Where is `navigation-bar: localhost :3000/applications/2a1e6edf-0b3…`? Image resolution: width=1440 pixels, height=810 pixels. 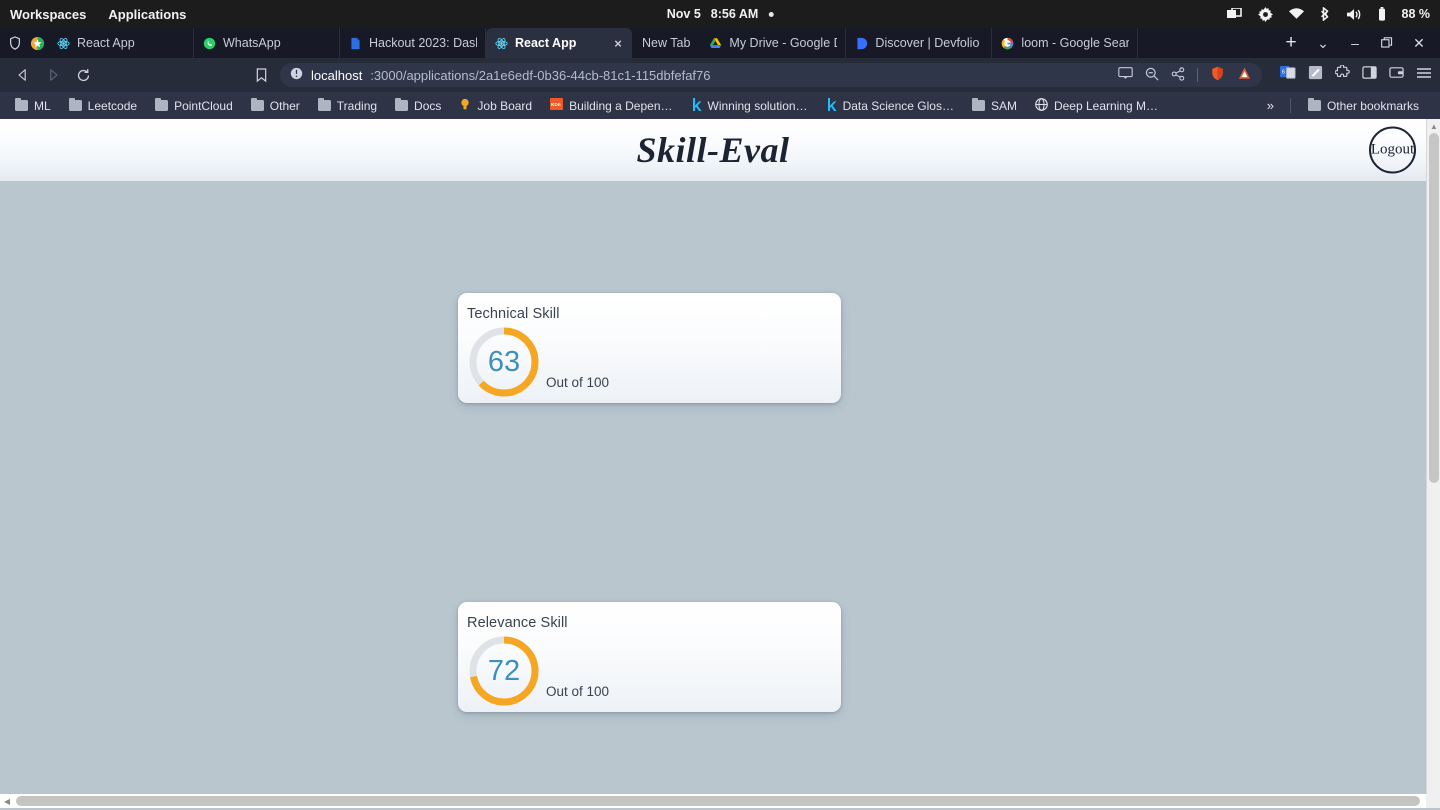
navigation-bar: localhost :3000/applications/2a1e6edf-0b3… is located at coordinates (720, 75).